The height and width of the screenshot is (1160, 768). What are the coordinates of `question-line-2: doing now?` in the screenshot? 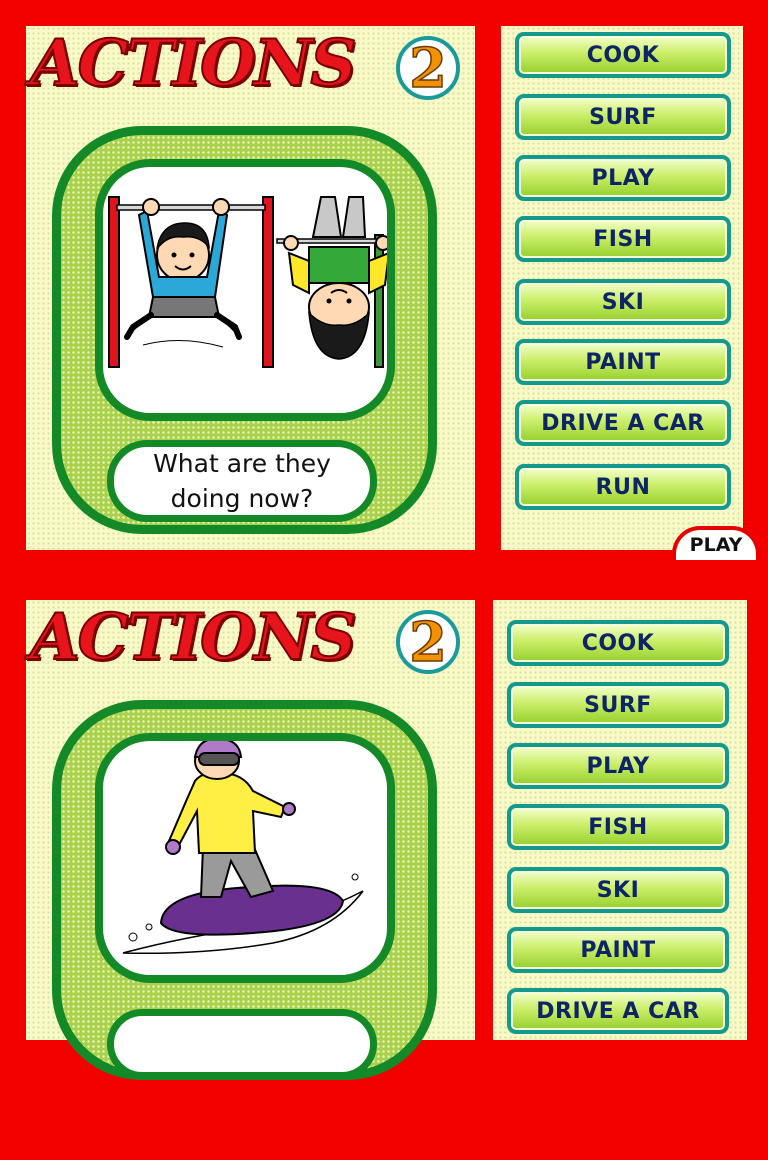 It's located at (242, 498).